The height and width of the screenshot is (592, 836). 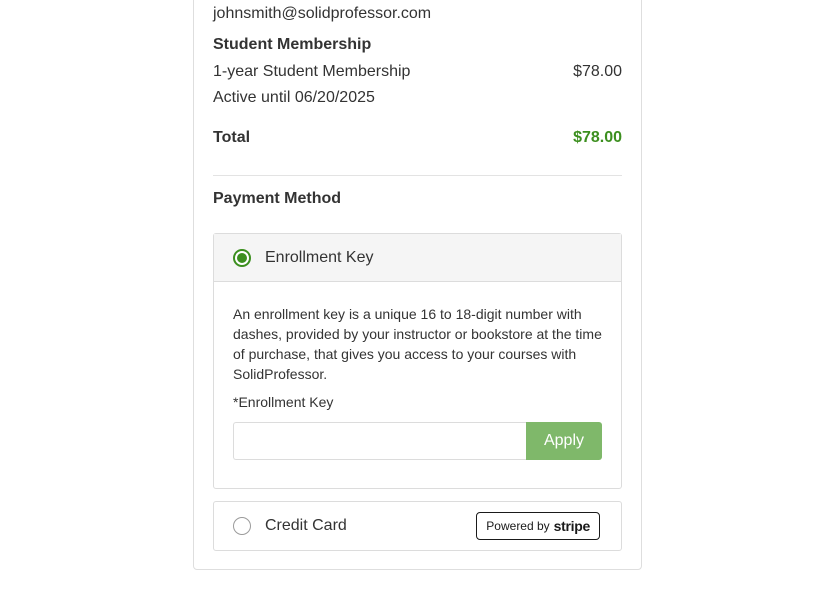 What do you see at coordinates (417, 526) in the screenshot?
I see `credit-card-option: Credit Card Powered by stripe` at bounding box center [417, 526].